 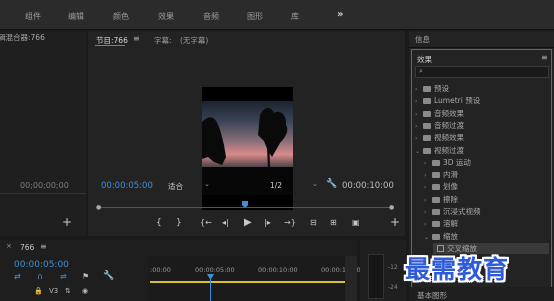 I want to click on mark-out-button: }, so click(x=179, y=223).